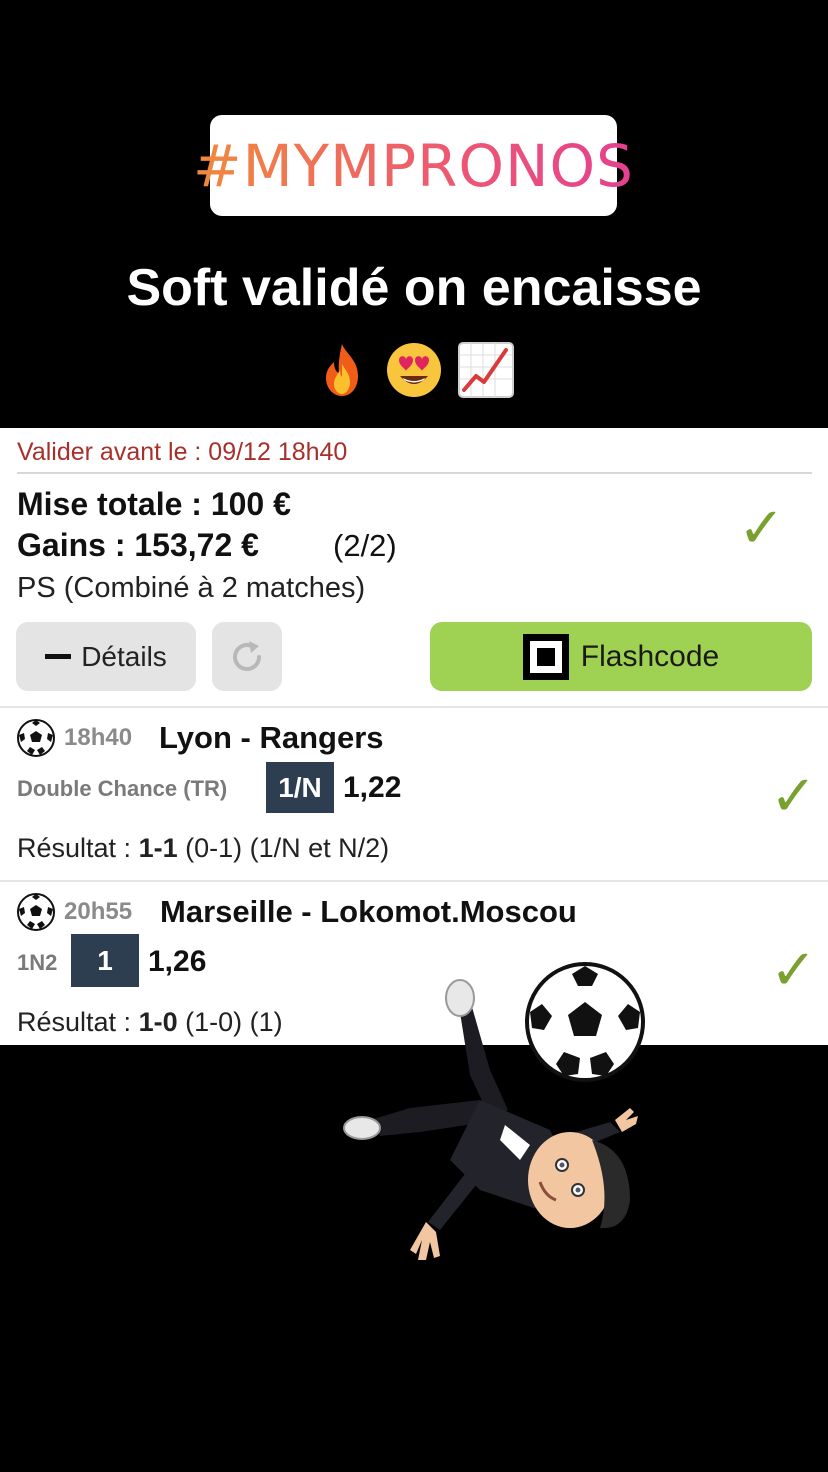 This screenshot has width=828, height=1472. I want to click on details-label: Détails, so click(124, 656).